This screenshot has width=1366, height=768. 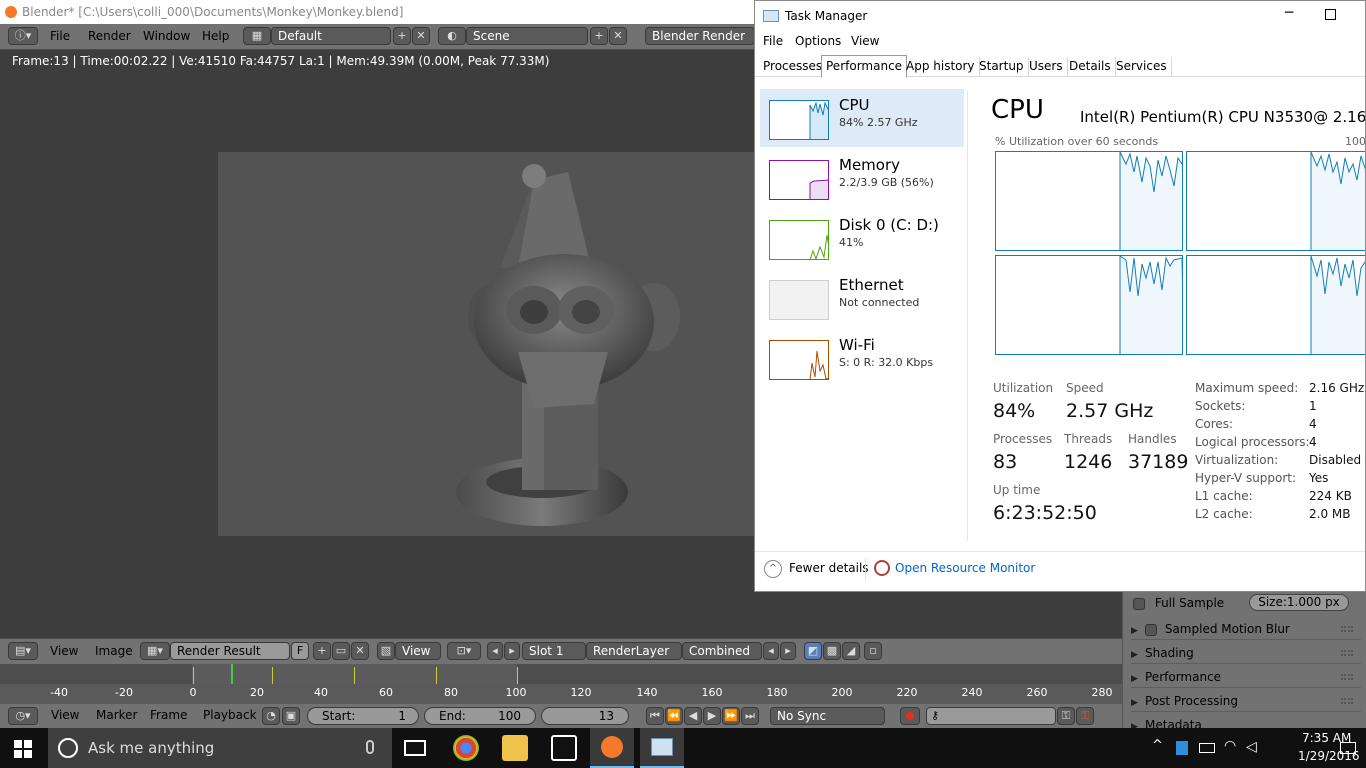 What do you see at coordinates (700, 36) in the screenshot?
I see `render-engine-selector: Blender Render` at bounding box center [700, 36].